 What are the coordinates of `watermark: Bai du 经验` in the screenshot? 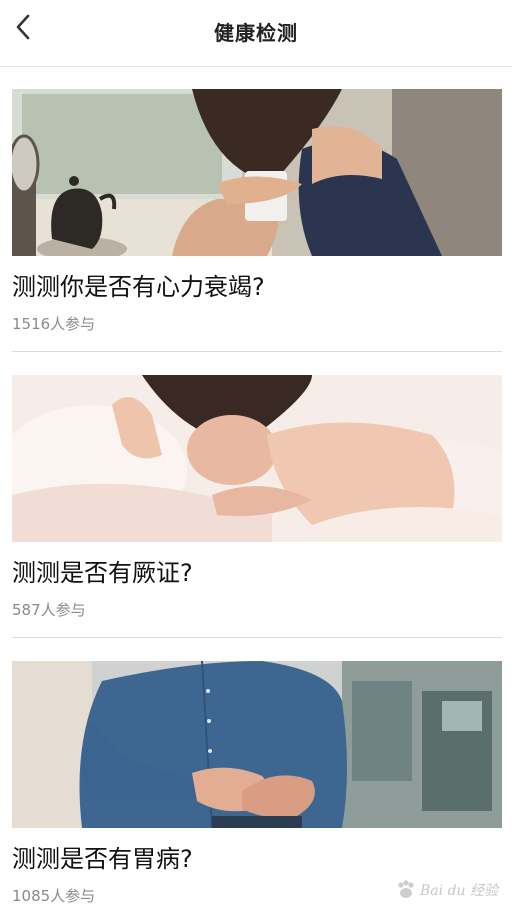 It's located at (446, 890).